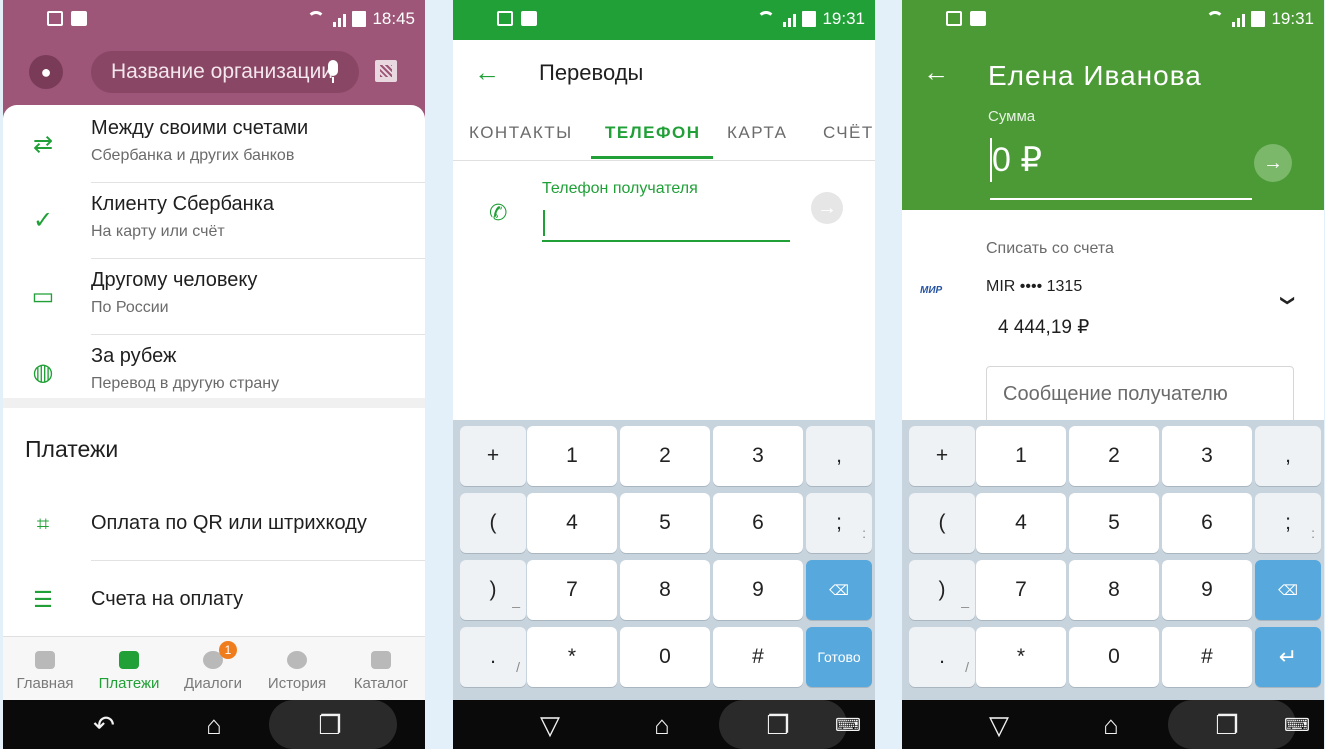 The width and height of the screenshot is (1325, 749). What do you see at coordinates (1215, 19) in the screenshot?
I see `wifi-icon` at bounding box center [1215, 19].